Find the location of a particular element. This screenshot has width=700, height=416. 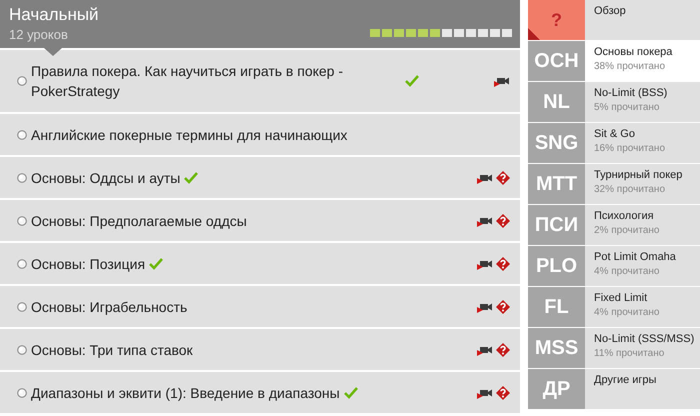

section-title: Психология is located at coordinates (624, 216).